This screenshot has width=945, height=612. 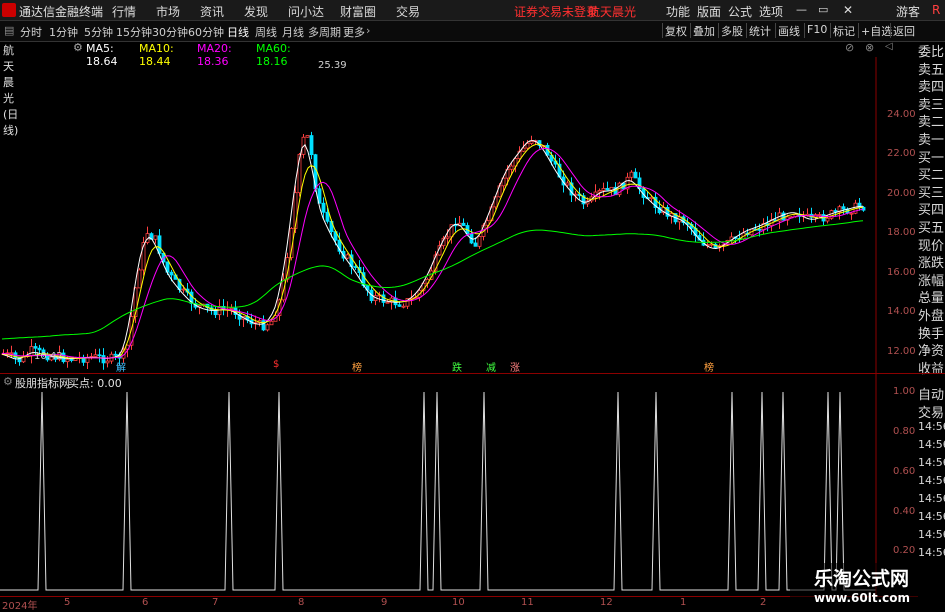 I want to click on date-tick: 9, so click(x=384, y=602).